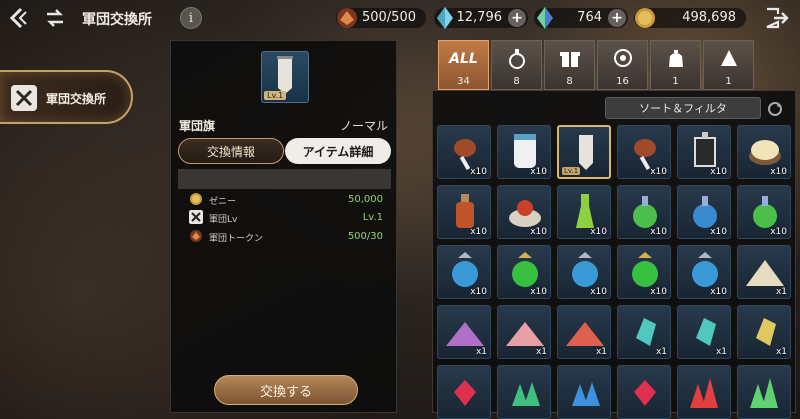 Image resolution: width=800 pixels, height=419 pixels. Describe the element at coordinates (445, 18) in the screenshot. I see `crystal-icon` at that location.